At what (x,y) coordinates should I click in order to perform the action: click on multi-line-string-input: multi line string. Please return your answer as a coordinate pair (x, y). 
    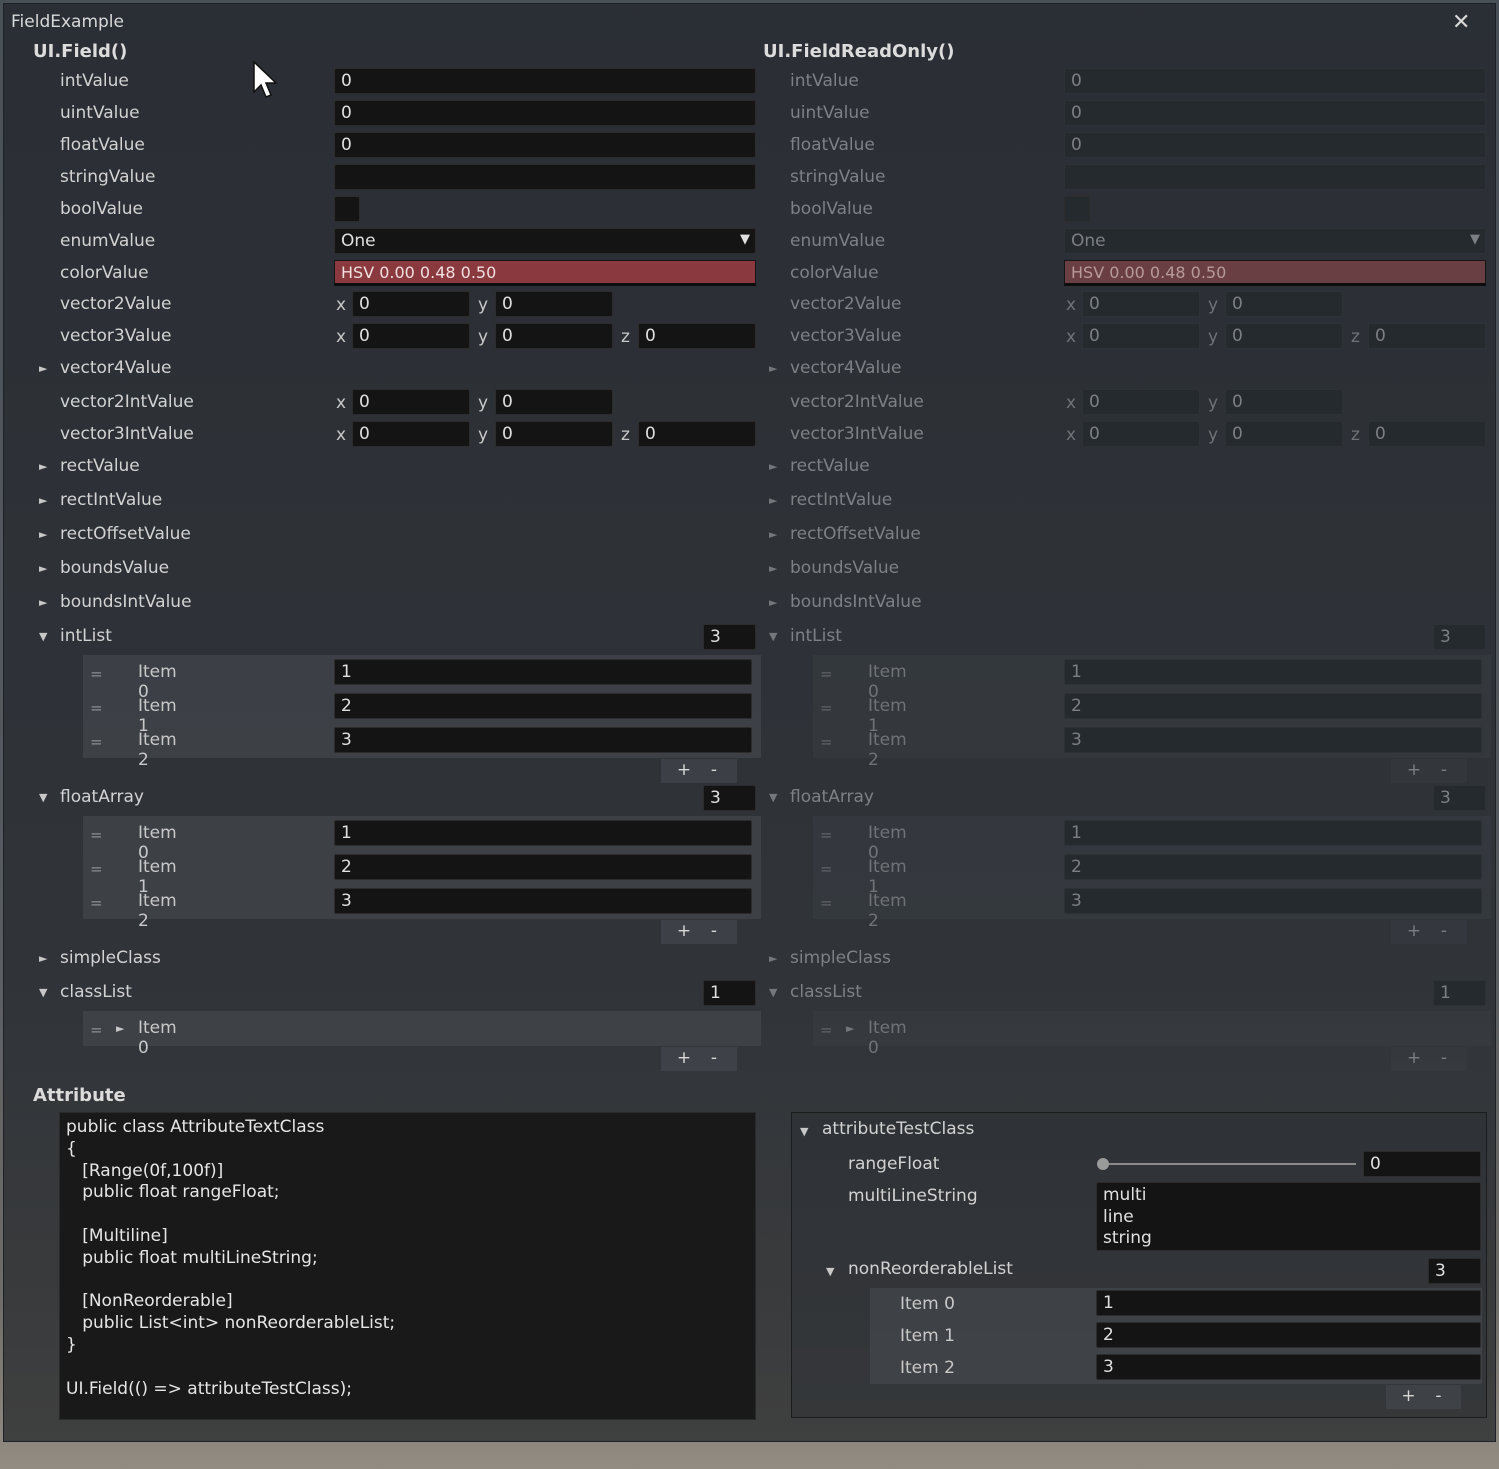
    Looking at the image, I should click on (1288, 1216).